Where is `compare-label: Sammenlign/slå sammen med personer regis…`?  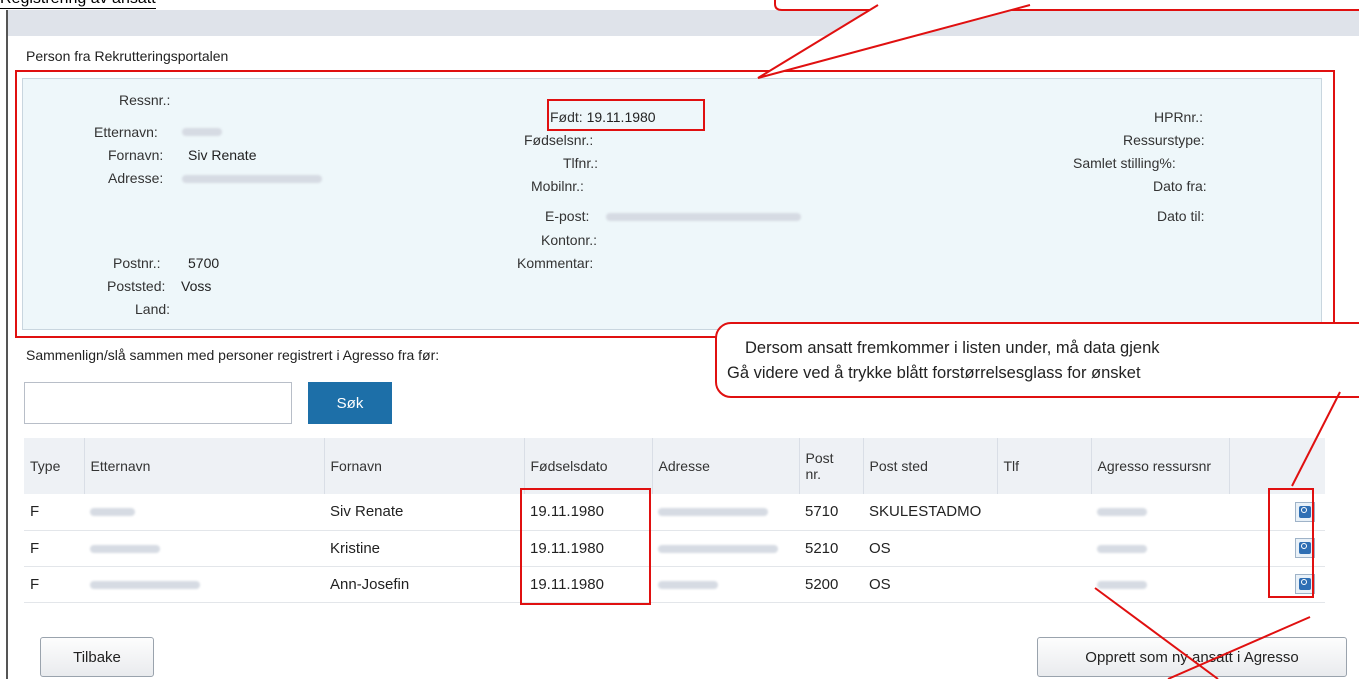
compare-label: Sammenlign/slå sammen med personer regis… is located at coordinates (233, 355).